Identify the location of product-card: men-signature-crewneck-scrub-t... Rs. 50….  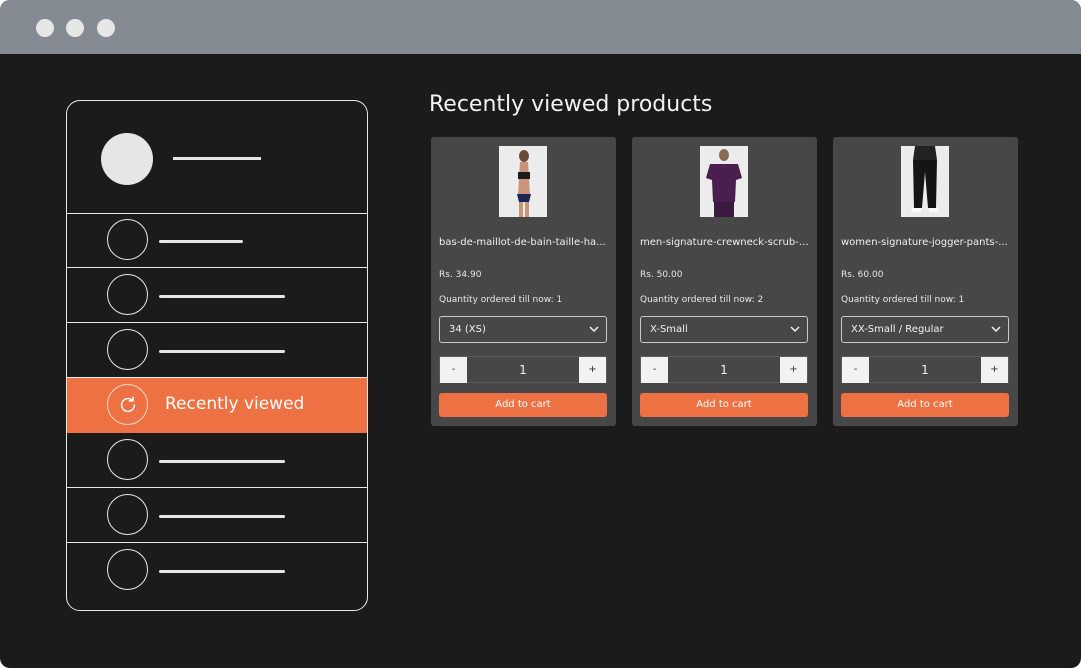
(724, 281).